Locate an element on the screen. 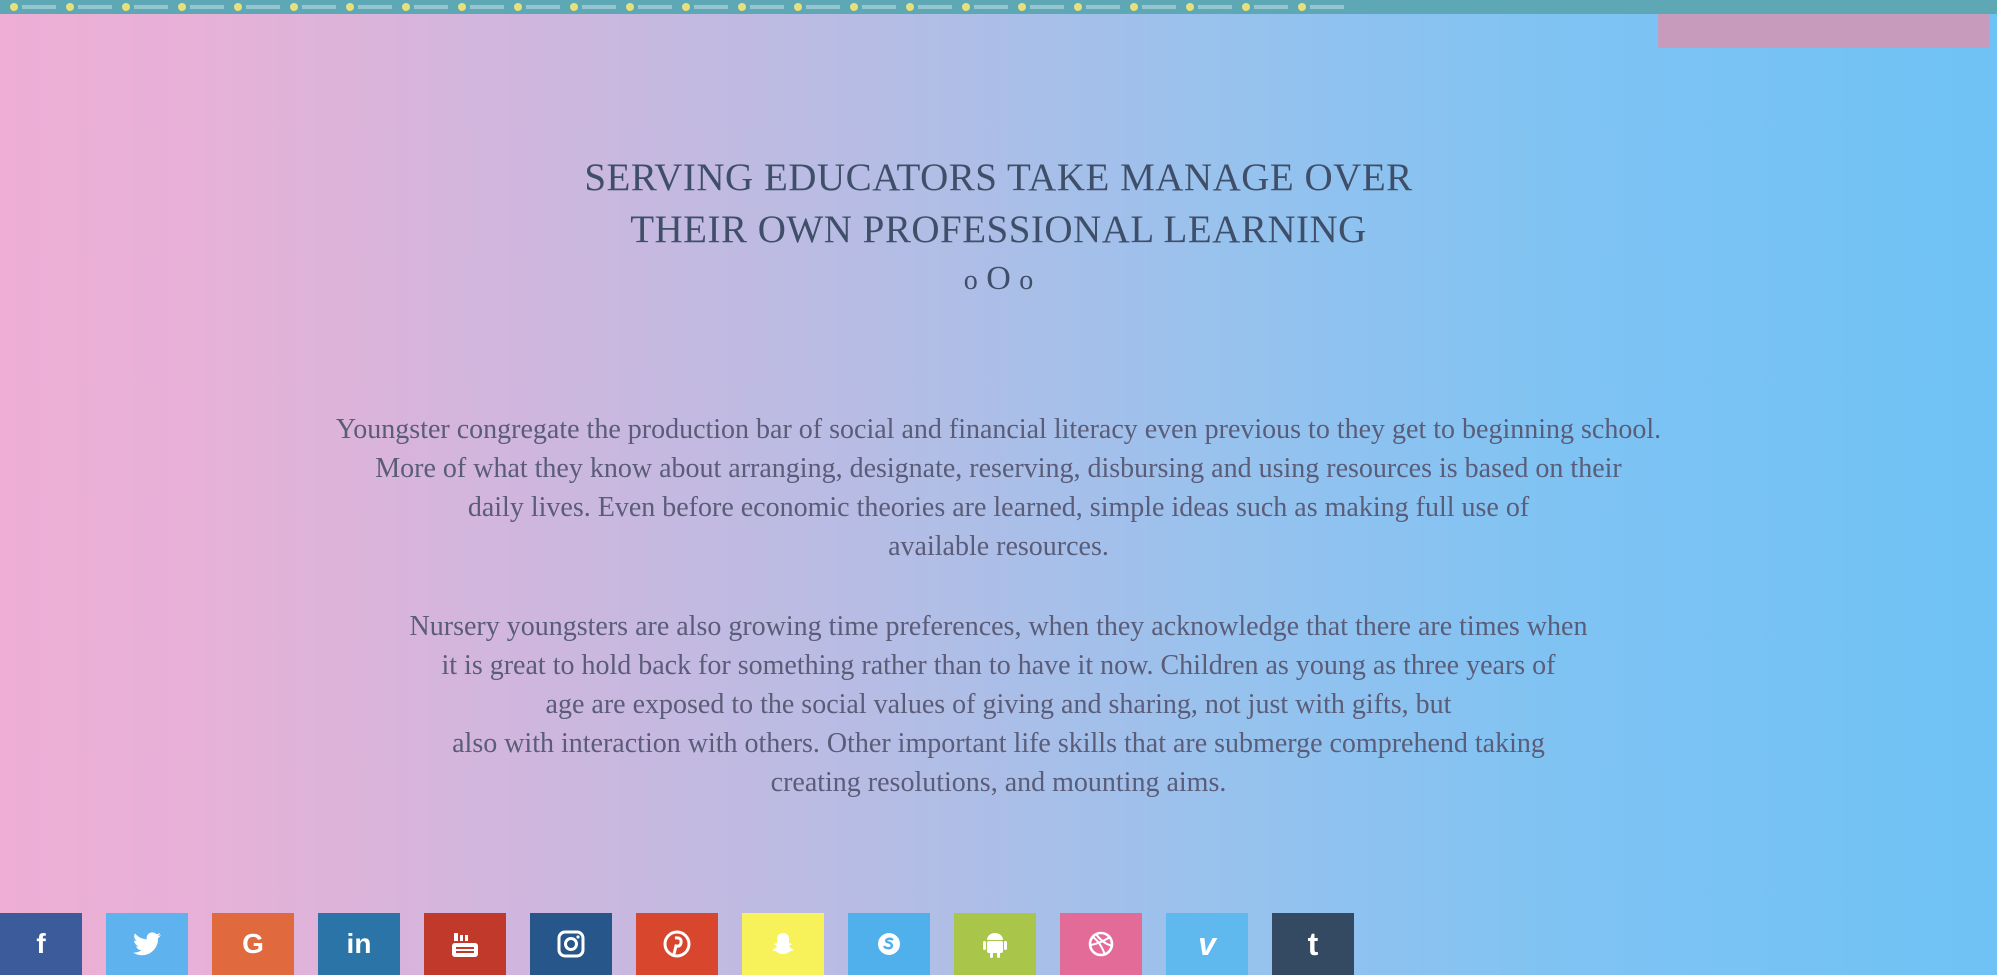 The height and width of the screenshot is (975, 1997). pinterest-icon is located at coordinates (677, 944).